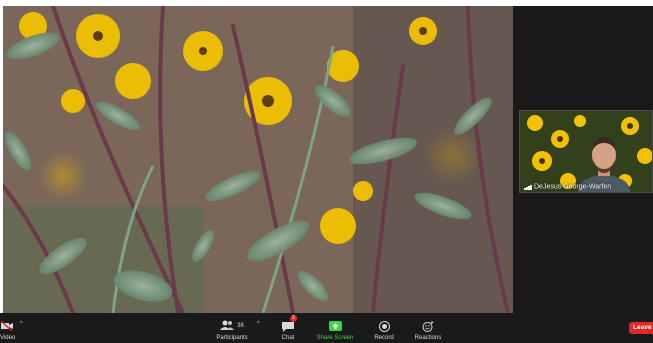 This screenshot has width=653, height=343. Describe the element at coordinates (573, 186) in the screenshot. I see `participant-name: DeJesus George-Warfen` at that location.